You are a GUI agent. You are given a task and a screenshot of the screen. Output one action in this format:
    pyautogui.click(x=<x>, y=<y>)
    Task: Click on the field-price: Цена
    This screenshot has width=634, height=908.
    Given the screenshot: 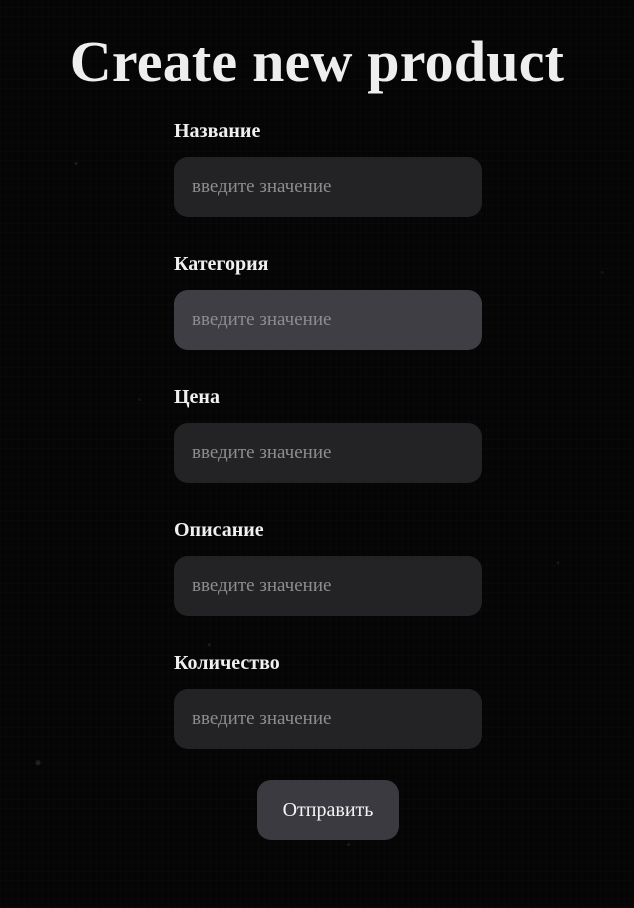 What is the action you would take?
    pyautogui.click(x=328, y=449)
    